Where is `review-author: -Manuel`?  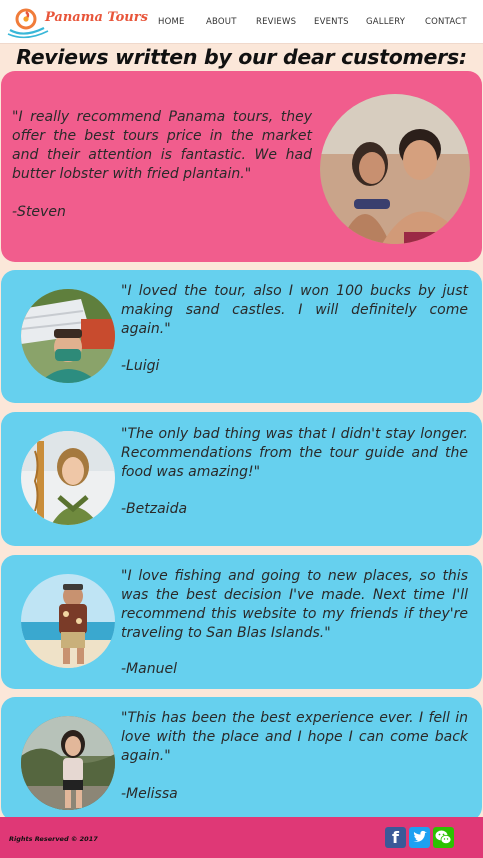 review-author: -Manuel is located at coordinates (149, 669).